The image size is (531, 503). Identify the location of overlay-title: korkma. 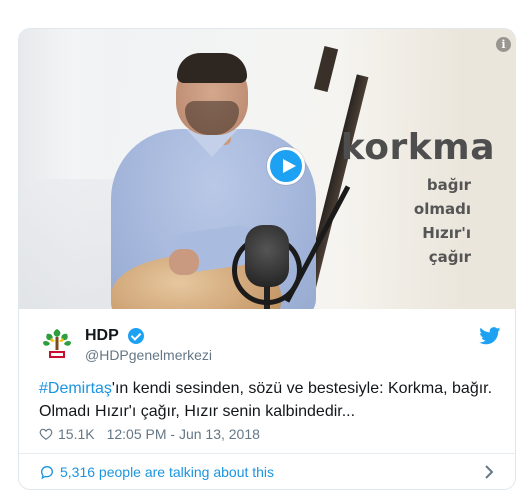
(417, 147).